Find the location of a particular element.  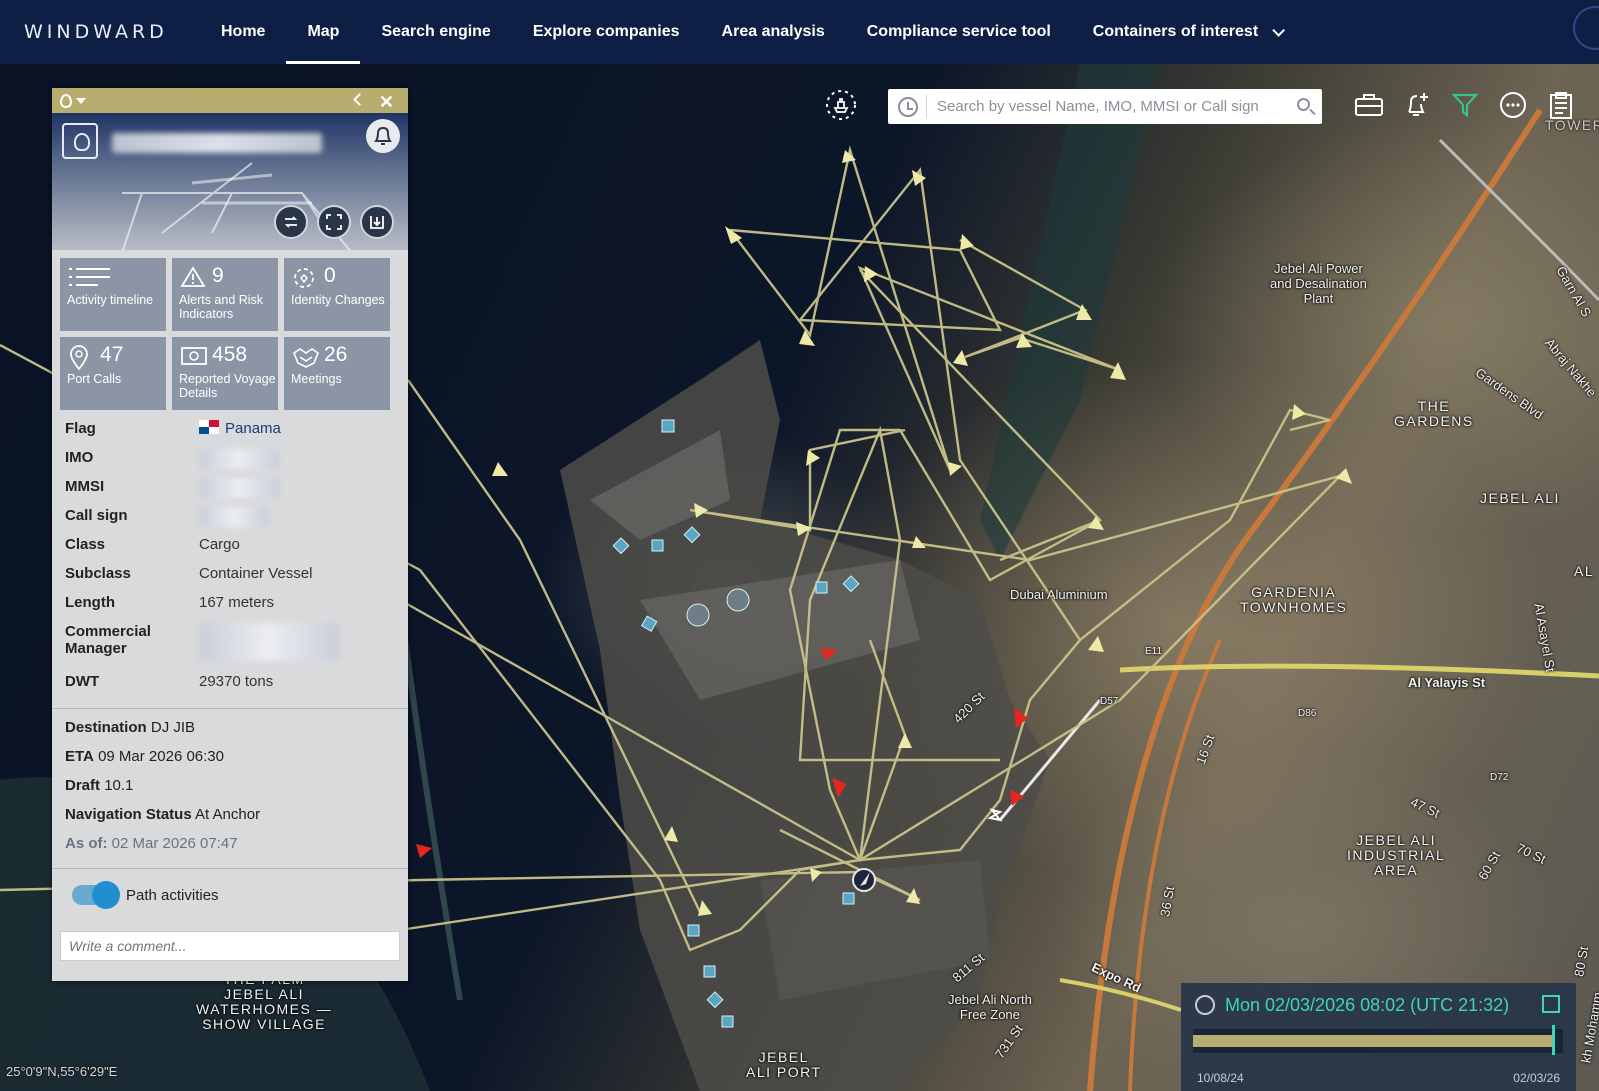

label-jebel-ali-industrial: JEBEL ALI INDUSTRIAL AREA is located at coordinates (1396, 855).